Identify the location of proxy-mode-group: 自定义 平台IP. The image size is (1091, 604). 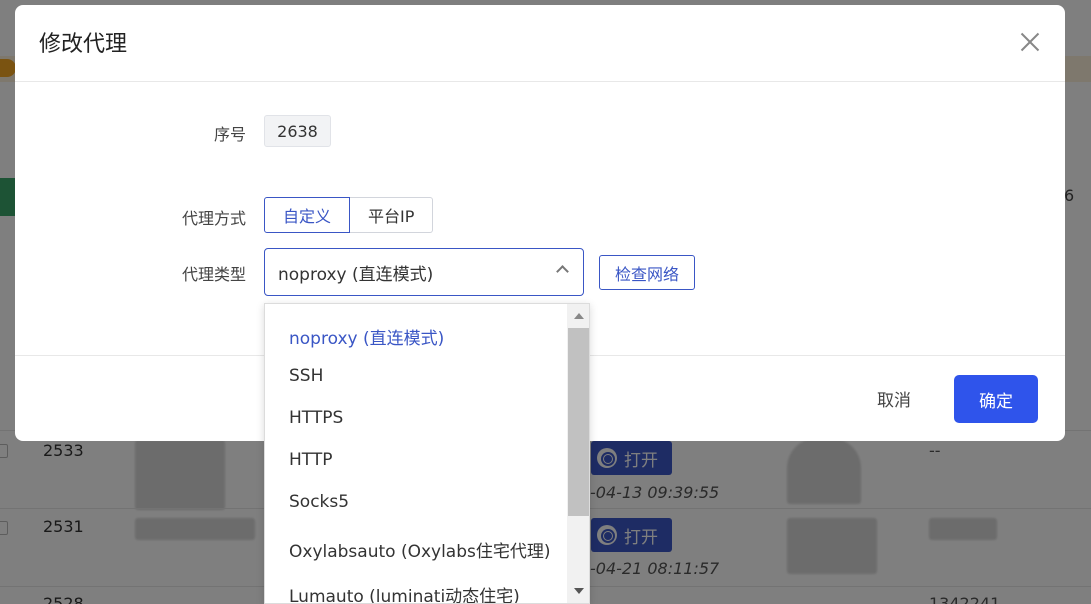
(349, 215).